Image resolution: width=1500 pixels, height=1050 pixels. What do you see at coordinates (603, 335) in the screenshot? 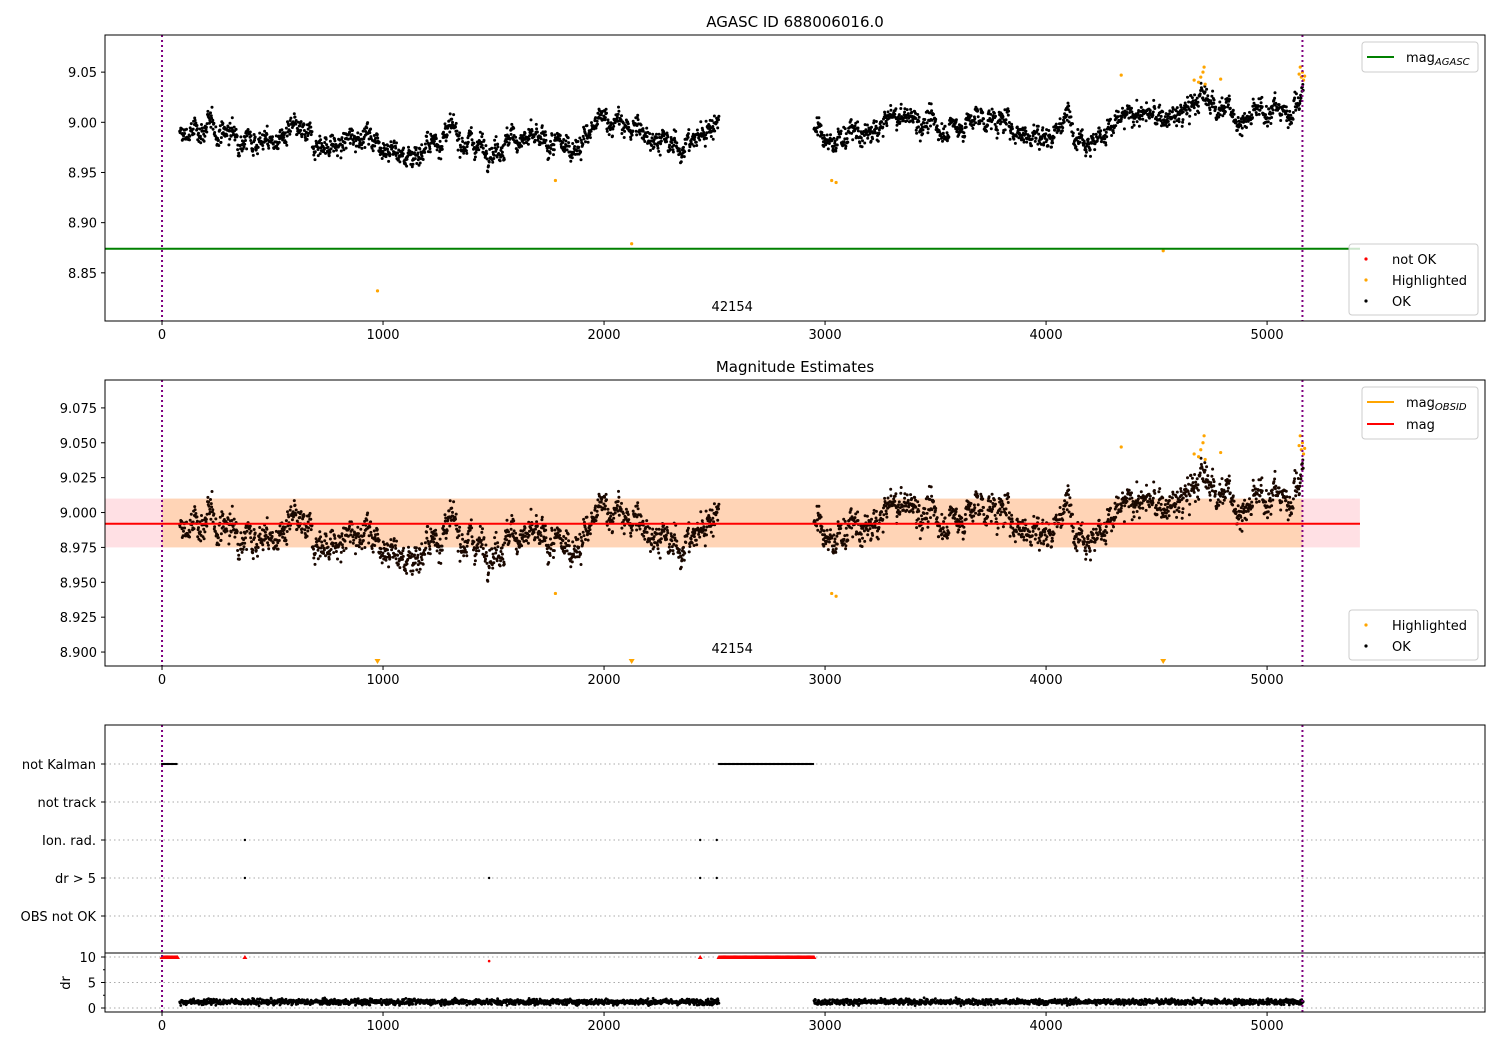
I see `x-tick-label: 2000` at bounding box center [603, 335].